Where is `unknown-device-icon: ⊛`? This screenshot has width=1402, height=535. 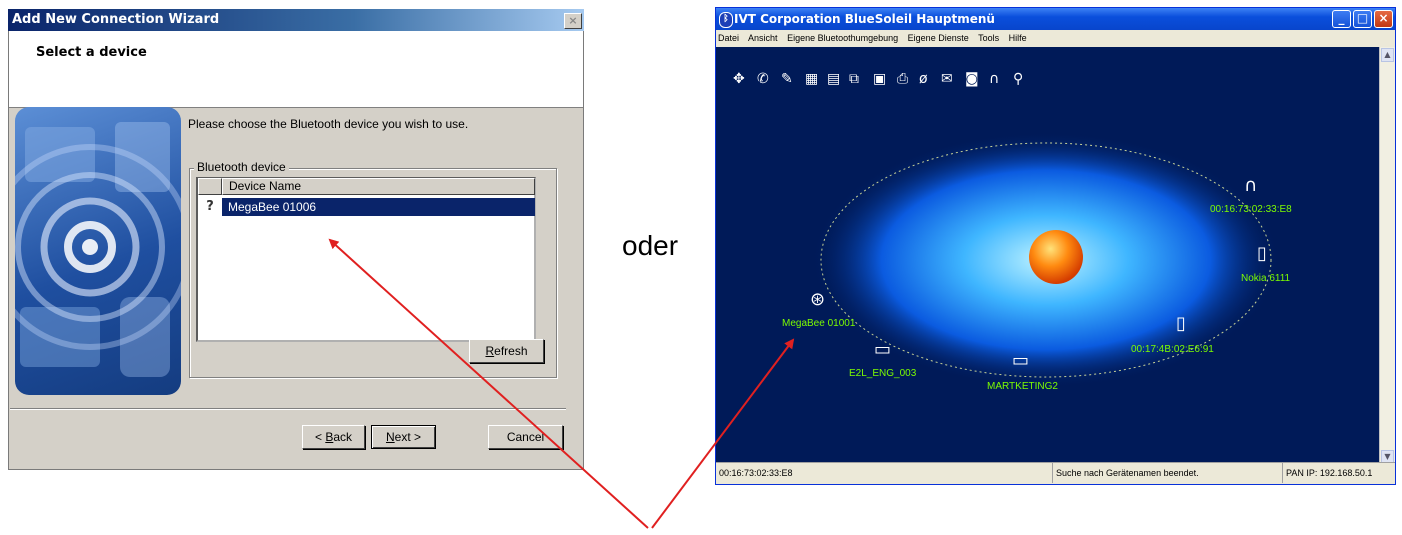
unknown-device-icon: ⊛ is located at coordinates (817, 300).